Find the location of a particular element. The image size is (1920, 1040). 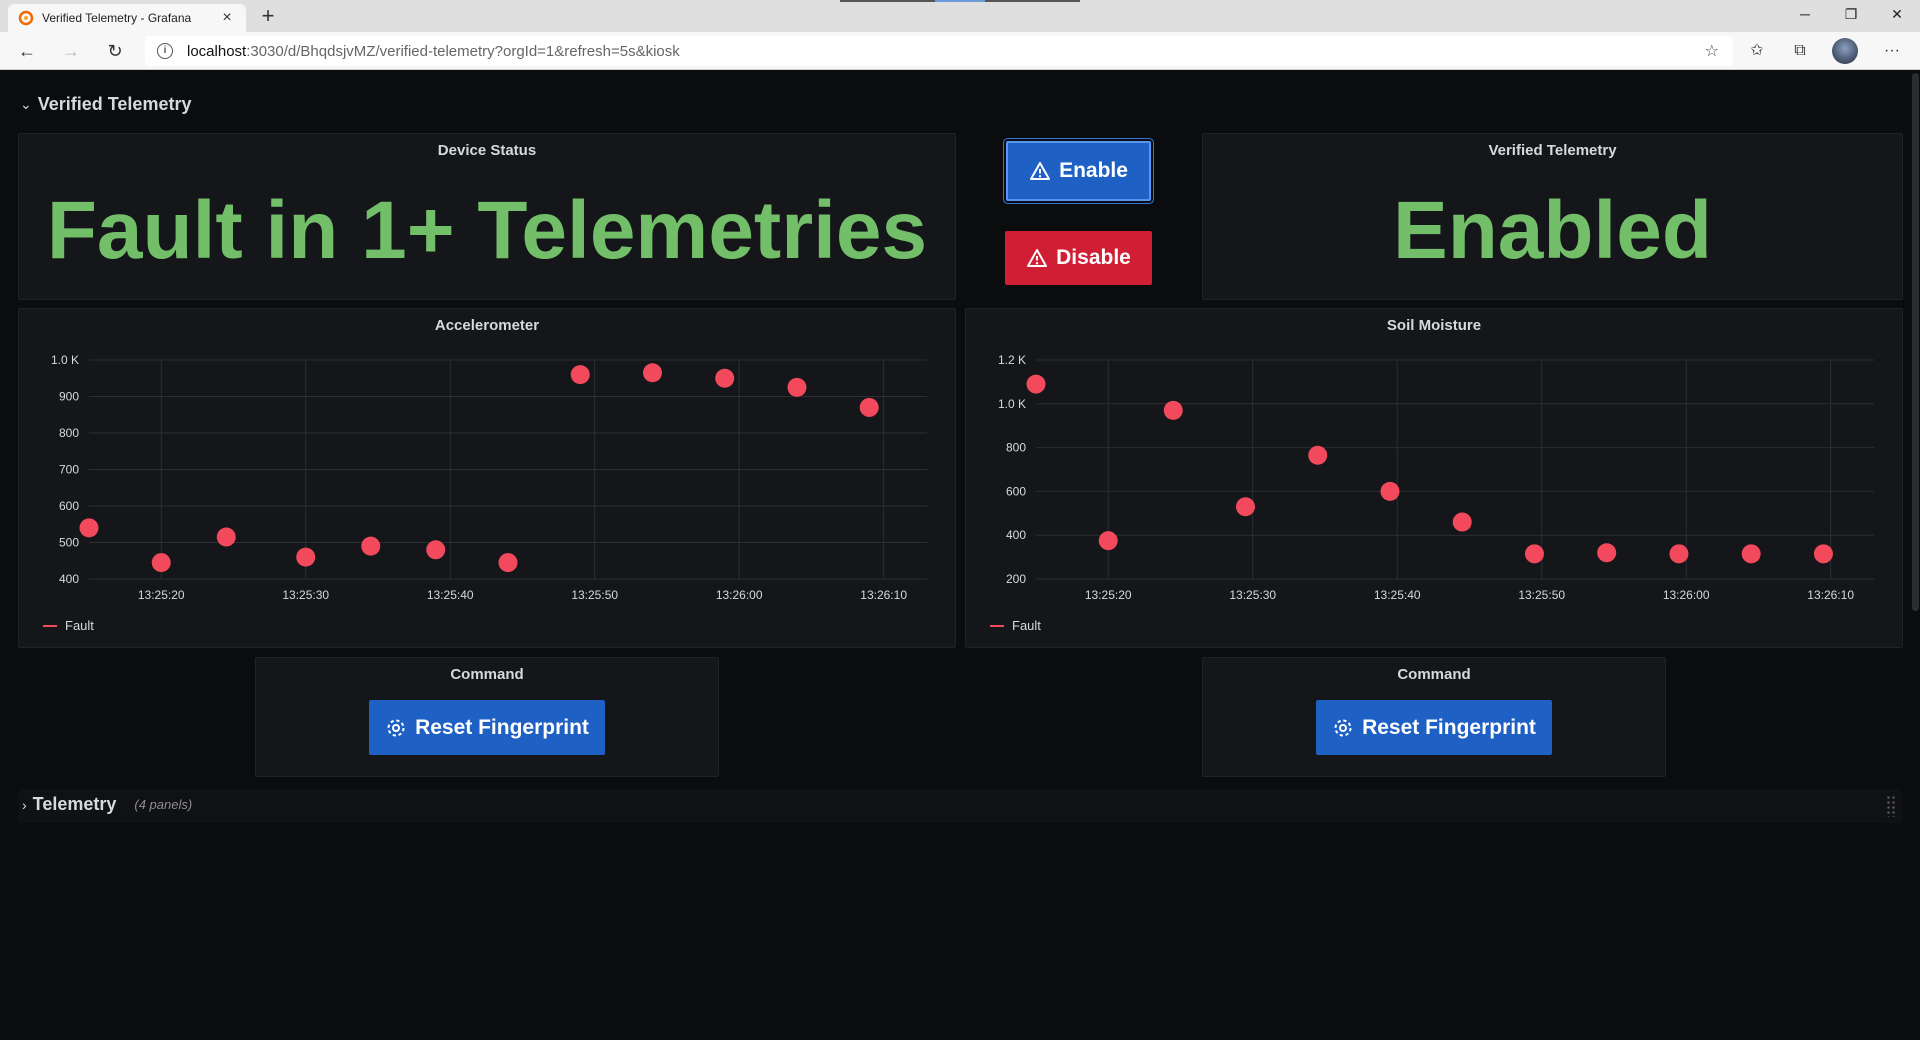

verified-telemetry-value: Enabled is located at coordinates (1552, 230).